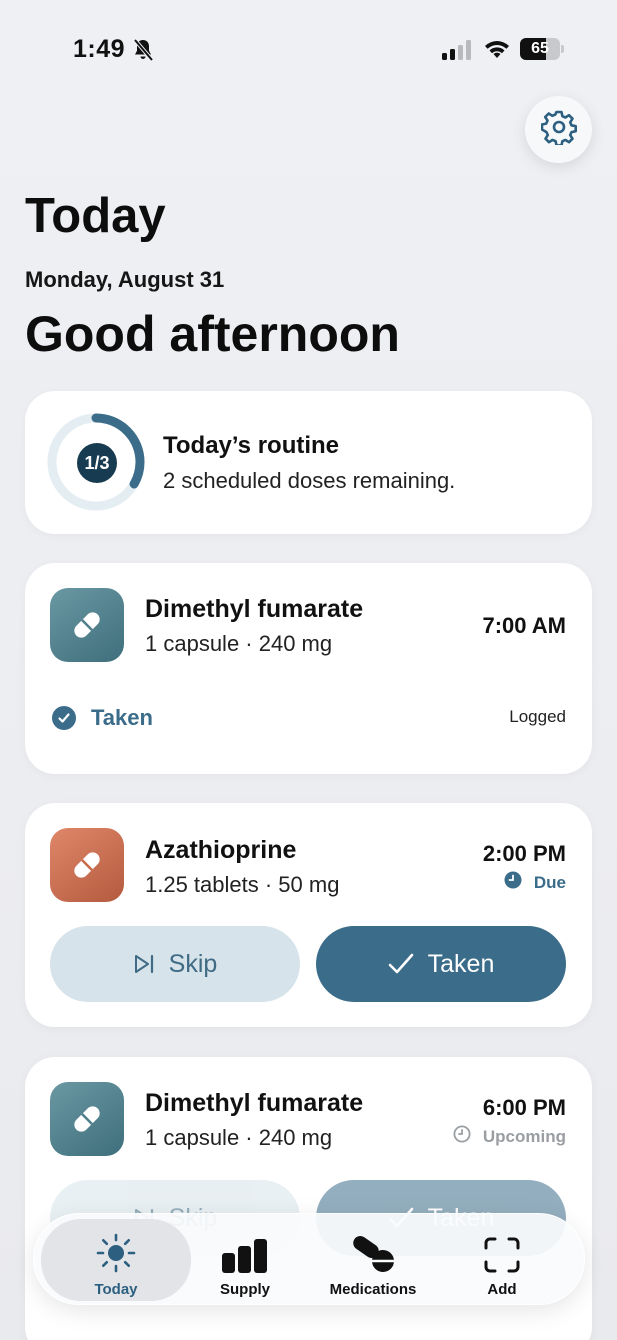  Describe the element at coordinates (401, 964) in the screenshot. I see `checkmark-icon` at that location.